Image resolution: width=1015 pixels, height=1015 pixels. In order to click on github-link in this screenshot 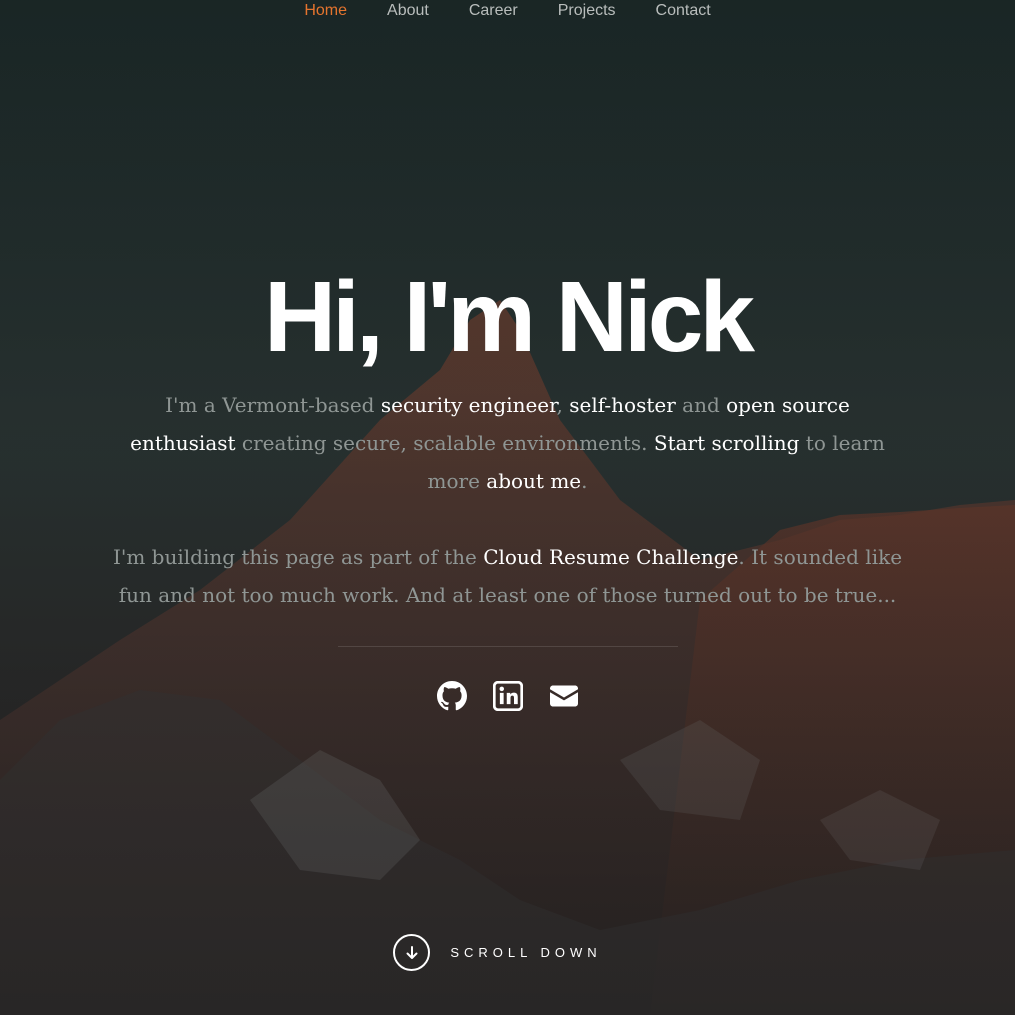, I will do `click(451, 696)`.